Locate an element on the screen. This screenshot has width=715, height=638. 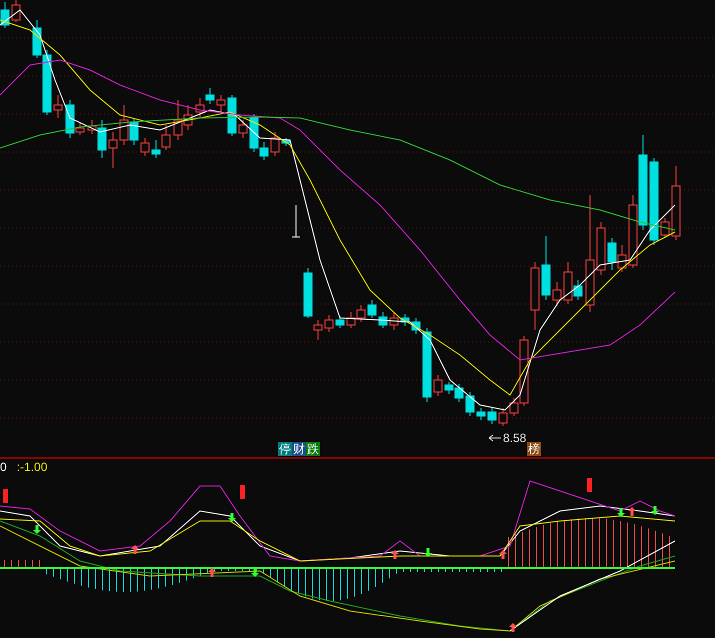
event-badge: 跌 is located at coordinates (313, 449).